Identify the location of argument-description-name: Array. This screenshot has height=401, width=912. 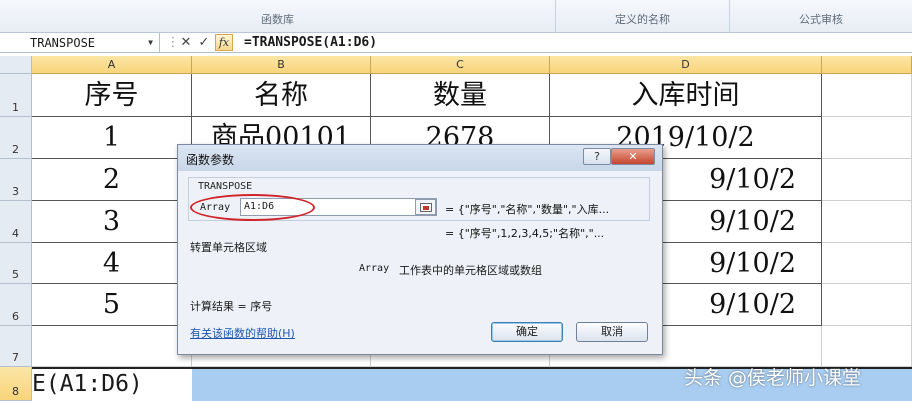
(374, 268).